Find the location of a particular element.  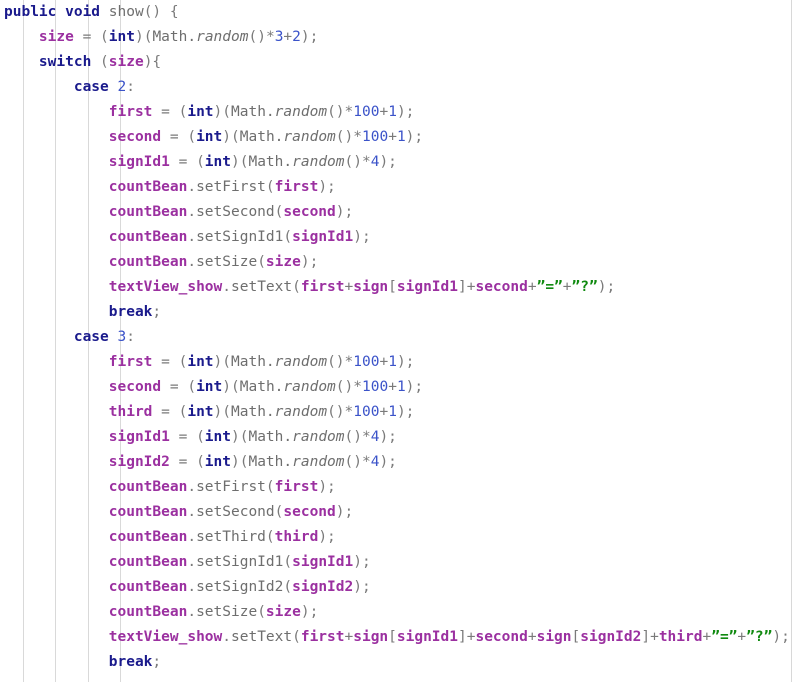

code-line: signId2 = (int)(Math.random()*4); is located at coordinates (395, 462).